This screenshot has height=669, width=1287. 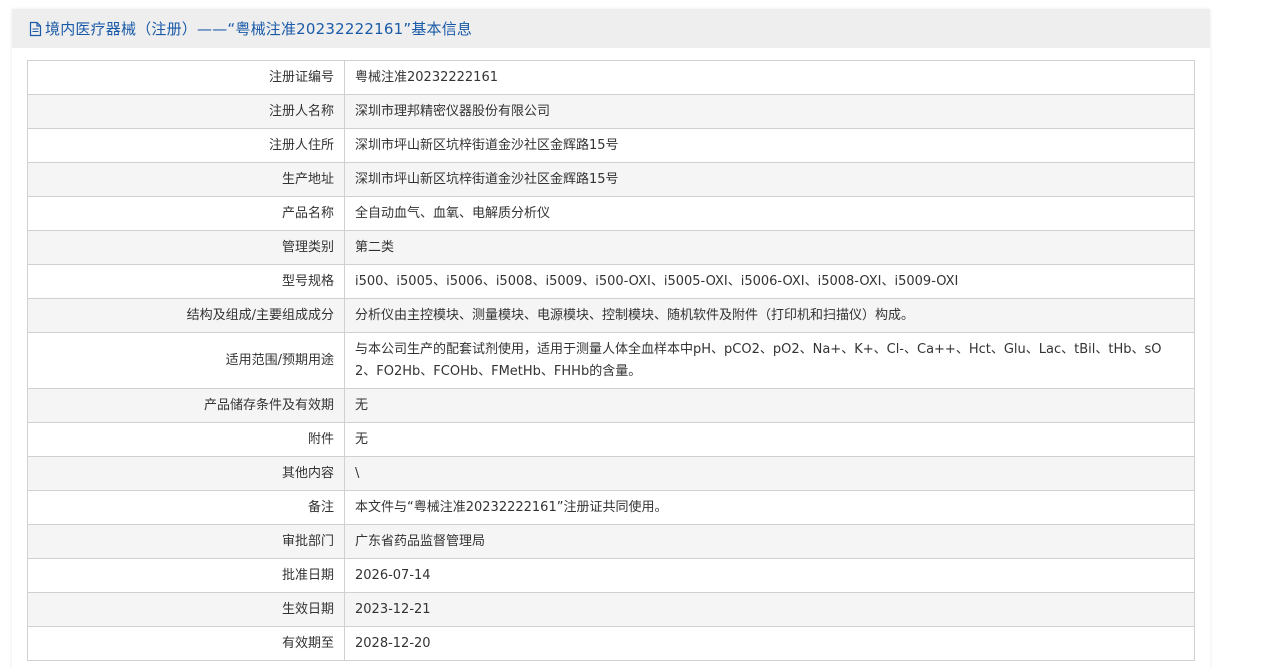 What do you see at coordinates (186, 360) in the screenshot?
I see `field-label: 适用范围/预期用途` at bounding box center [186, 360].